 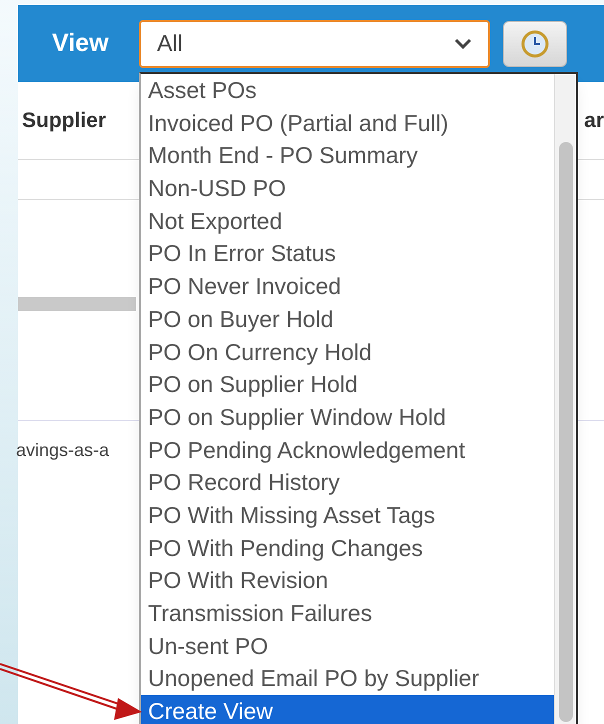 I want to click on dropdown-option: PO With Missing Asset Tags, so click(x=347, y=515).